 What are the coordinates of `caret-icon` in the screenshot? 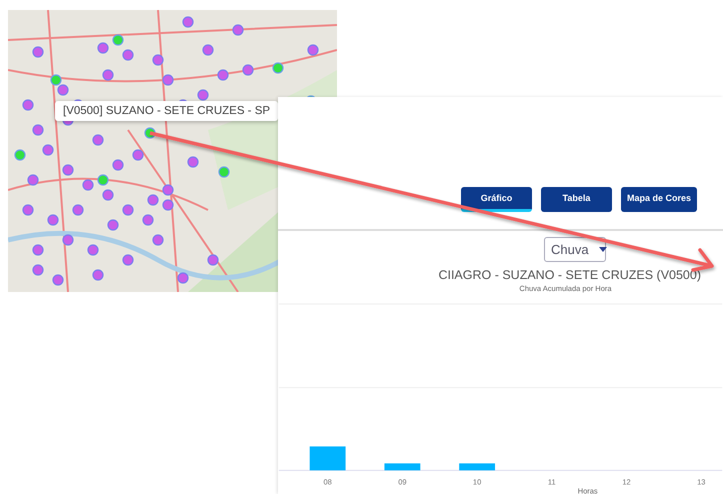 It's located at (602, 249).